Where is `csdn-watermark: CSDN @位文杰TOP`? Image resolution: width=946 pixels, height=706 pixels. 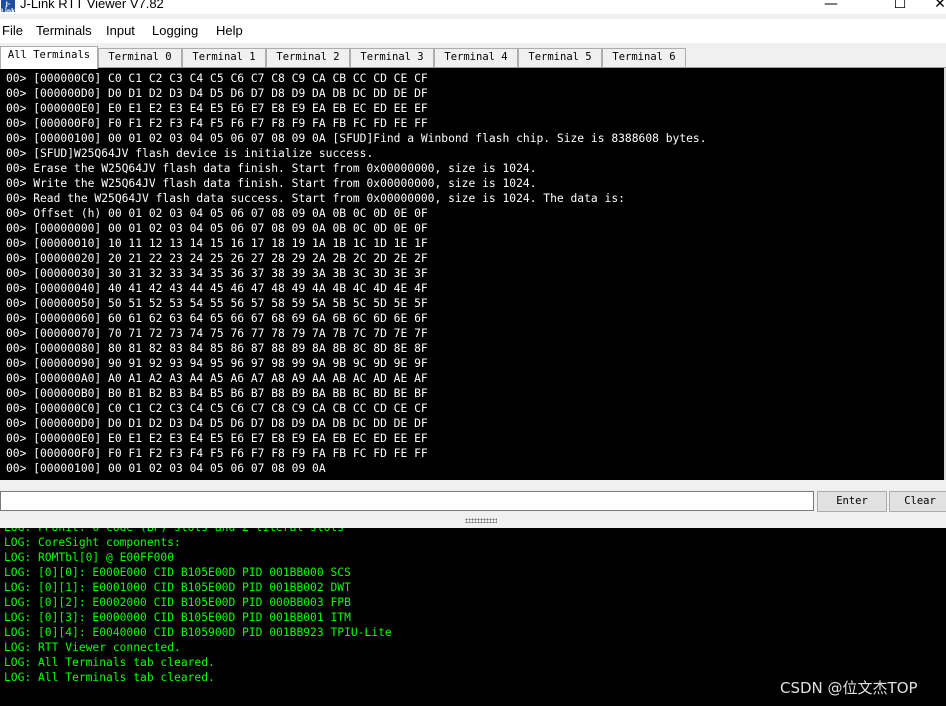 csdn-watermark: CSDN @位文杰TOP is located at coordinates (849, 688).